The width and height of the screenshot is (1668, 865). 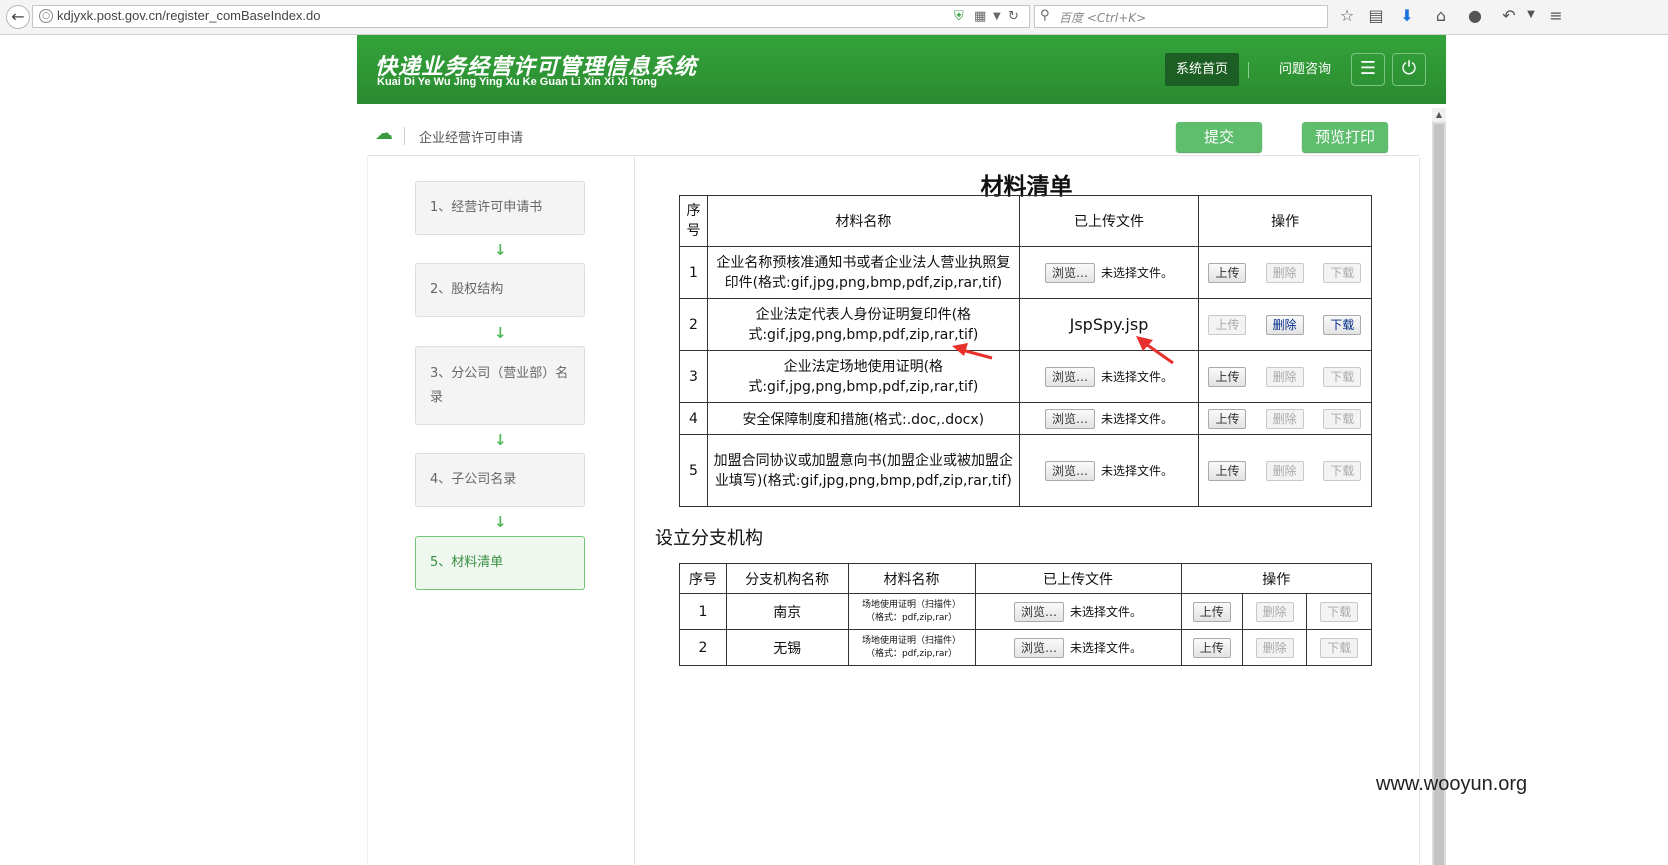 I want to click on qr-code-icon: ▦, so click(x=980, y=16).